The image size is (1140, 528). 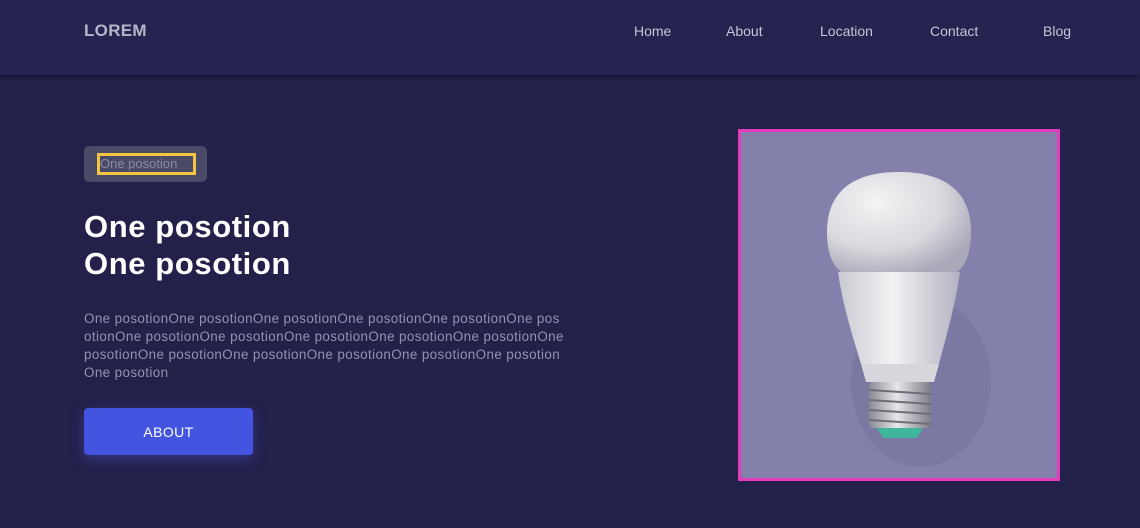 What do you see at coordinates (652, 31) in the screenshot?
I see `nav-home-link: Home` at bounding box center [652, 31].